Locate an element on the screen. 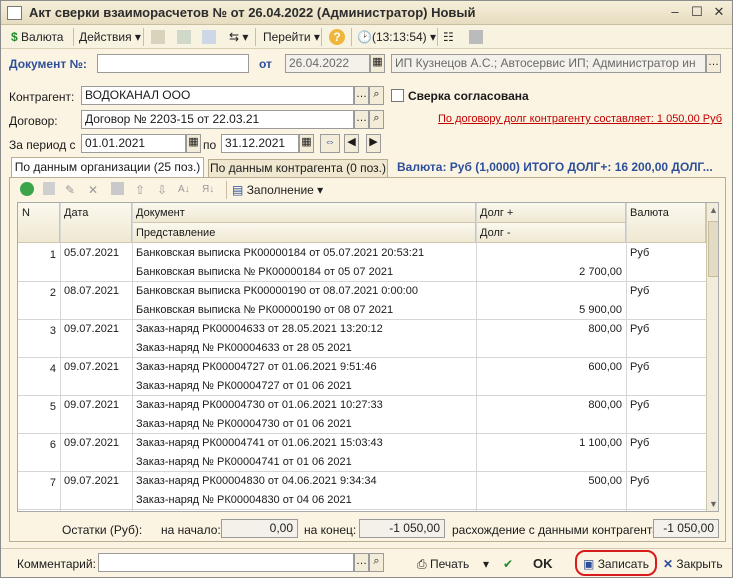  fill-menu: ▤ Заполнение ▾ is located at coordinates (277, 190).